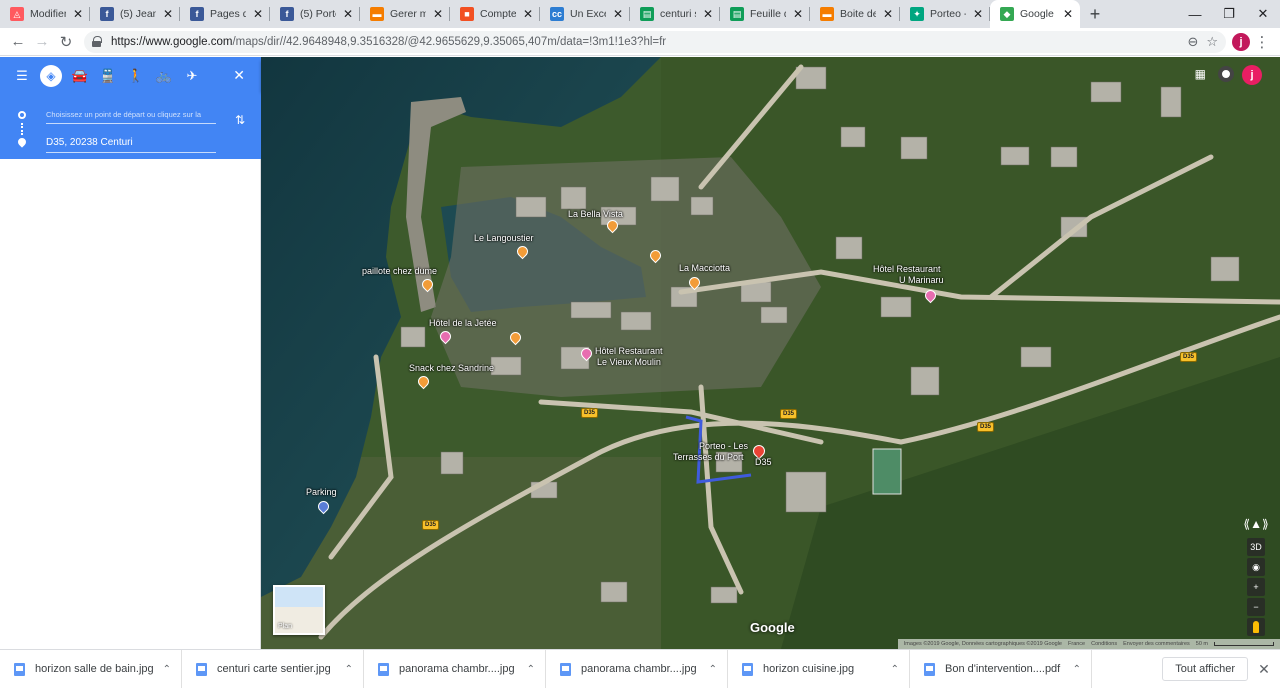 Image resolution: width=1280 pixels, height=688 pixels. What do you see at coordinates (135, 14) in the screenshot?
I see `tab-1: f (5) Jean ✕` at bounding box center [135, 14].